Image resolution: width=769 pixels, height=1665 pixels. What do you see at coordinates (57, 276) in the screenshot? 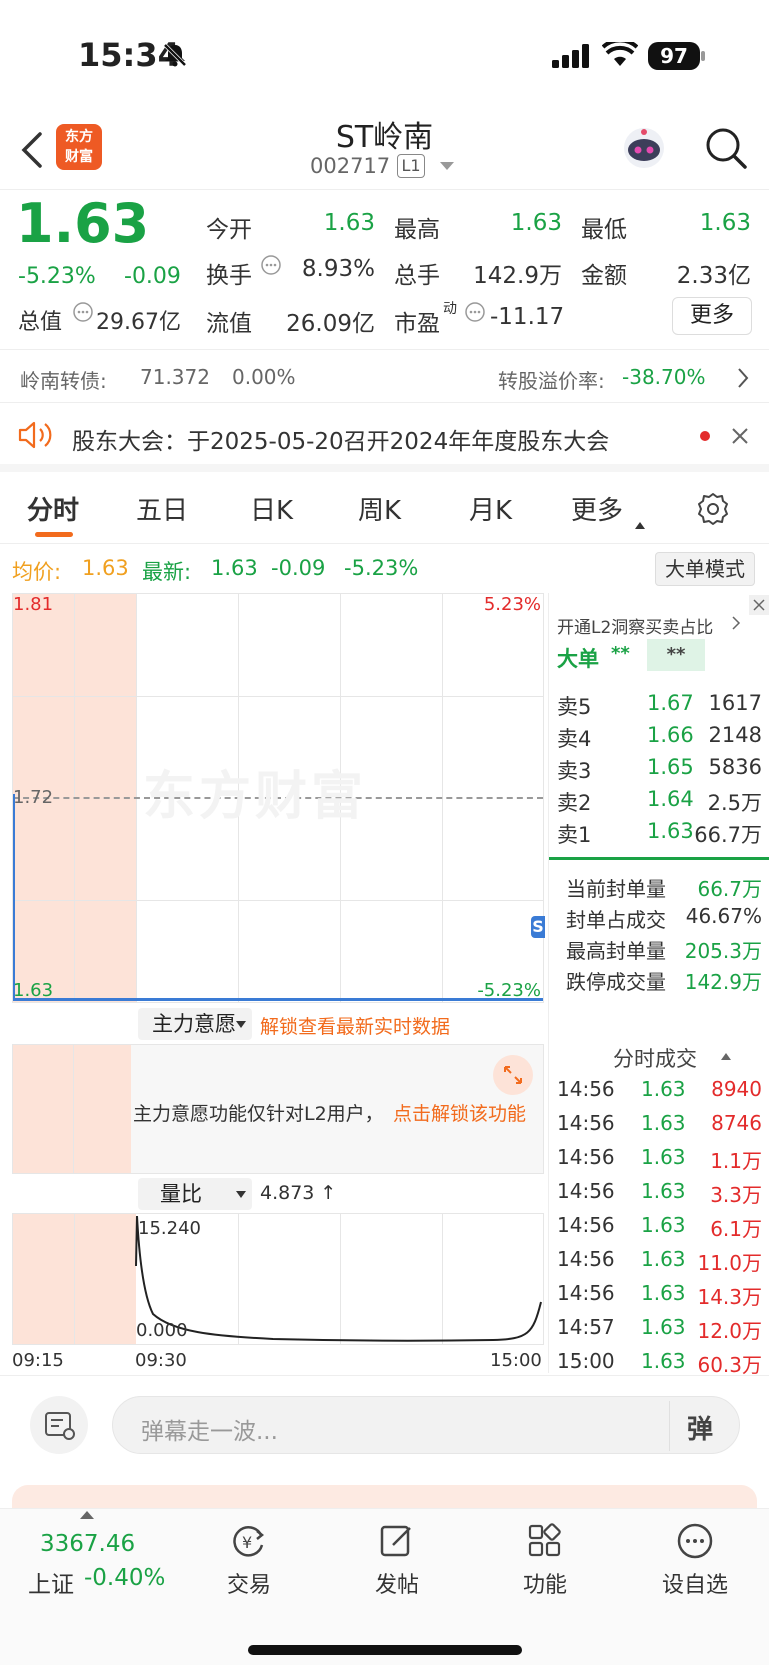
I see `change-percent: -5.23%` at bounding box center [57, 276].